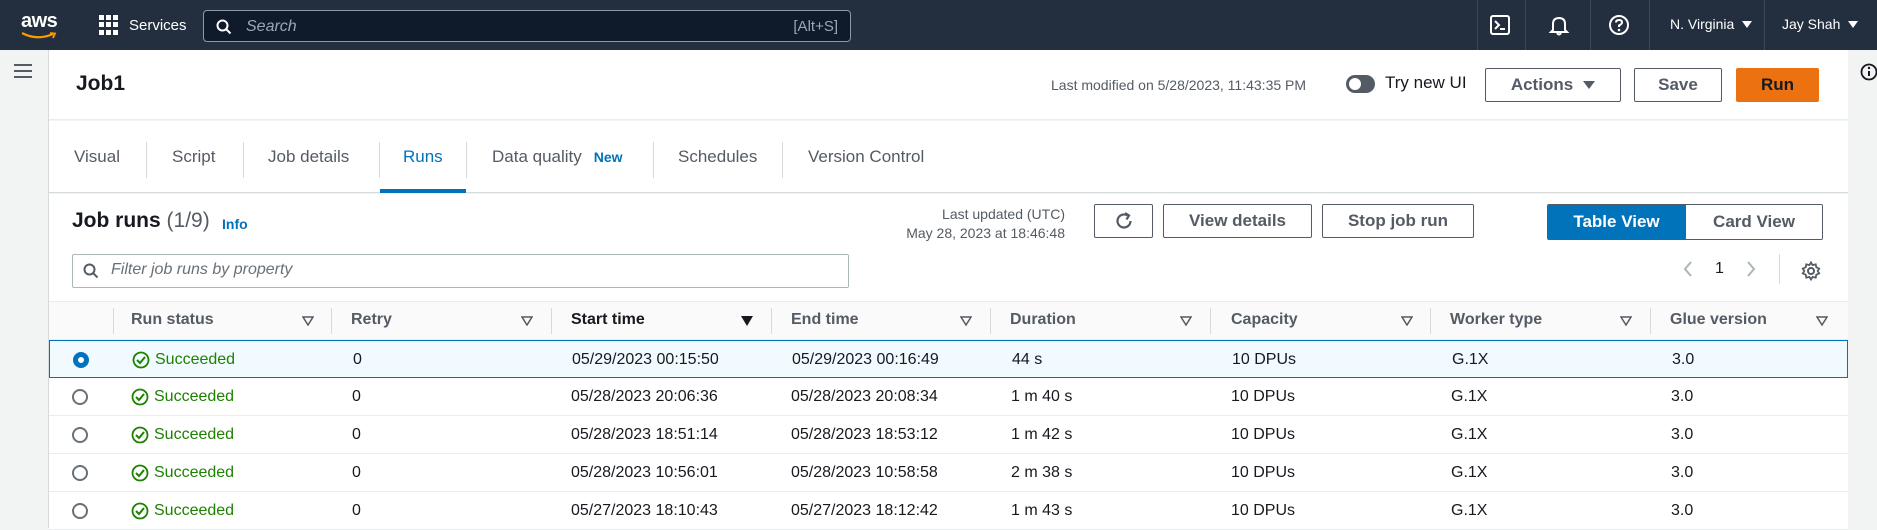 The height and width of the screenshot is (530, 1877). Describe the element at coordinates (644, 510) in the screenshot. I see `cell-start-time: 05/27/2023 18:10:43` at that location.